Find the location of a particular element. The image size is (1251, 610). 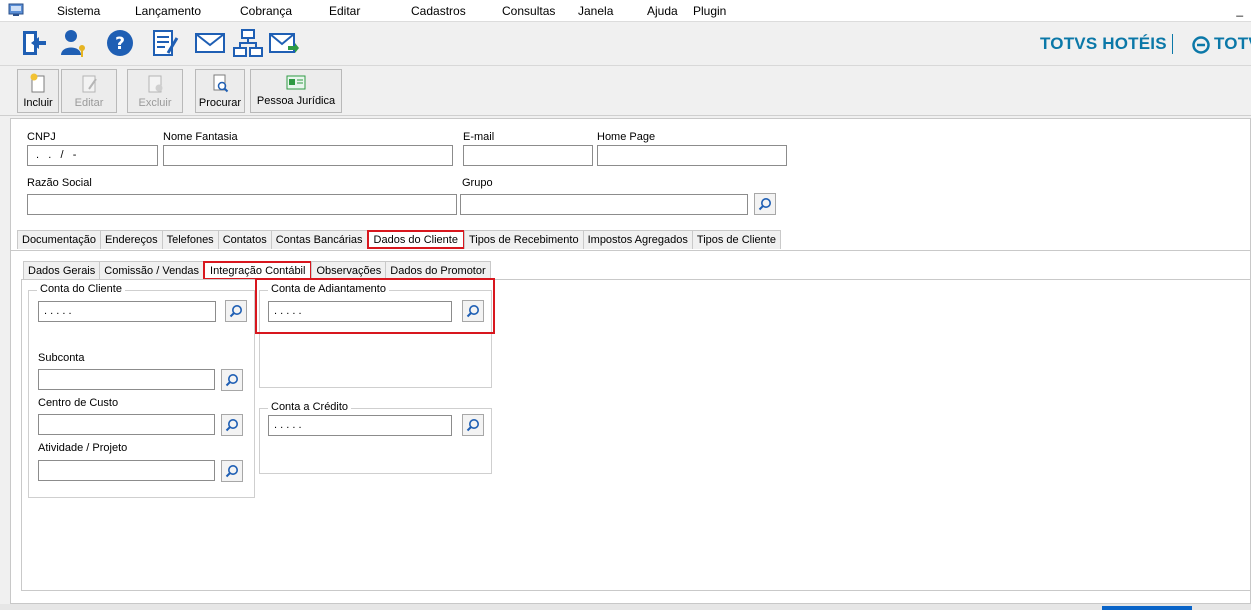

menu-cadastros: Cadastros is located at coordinates (438, 11).